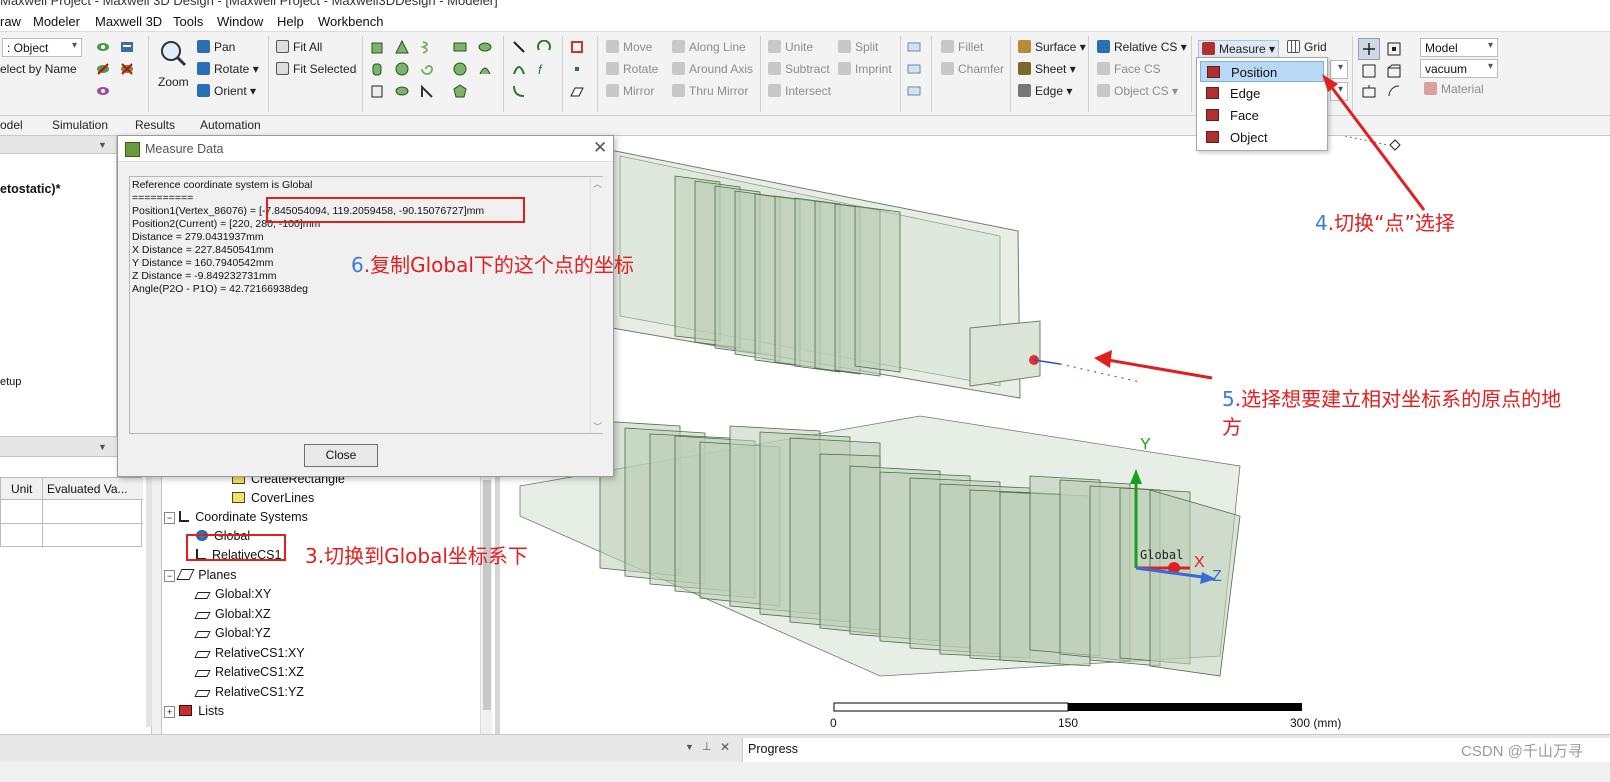 The height and width of the screenshot is (782, 1610). I want to click on select-by-name-button: elect by Name, so click(38, 69).